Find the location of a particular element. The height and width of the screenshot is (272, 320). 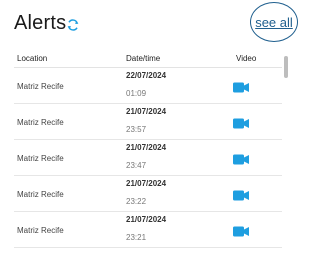

time-cell: 23:57 is located at coordinates (136, 129).